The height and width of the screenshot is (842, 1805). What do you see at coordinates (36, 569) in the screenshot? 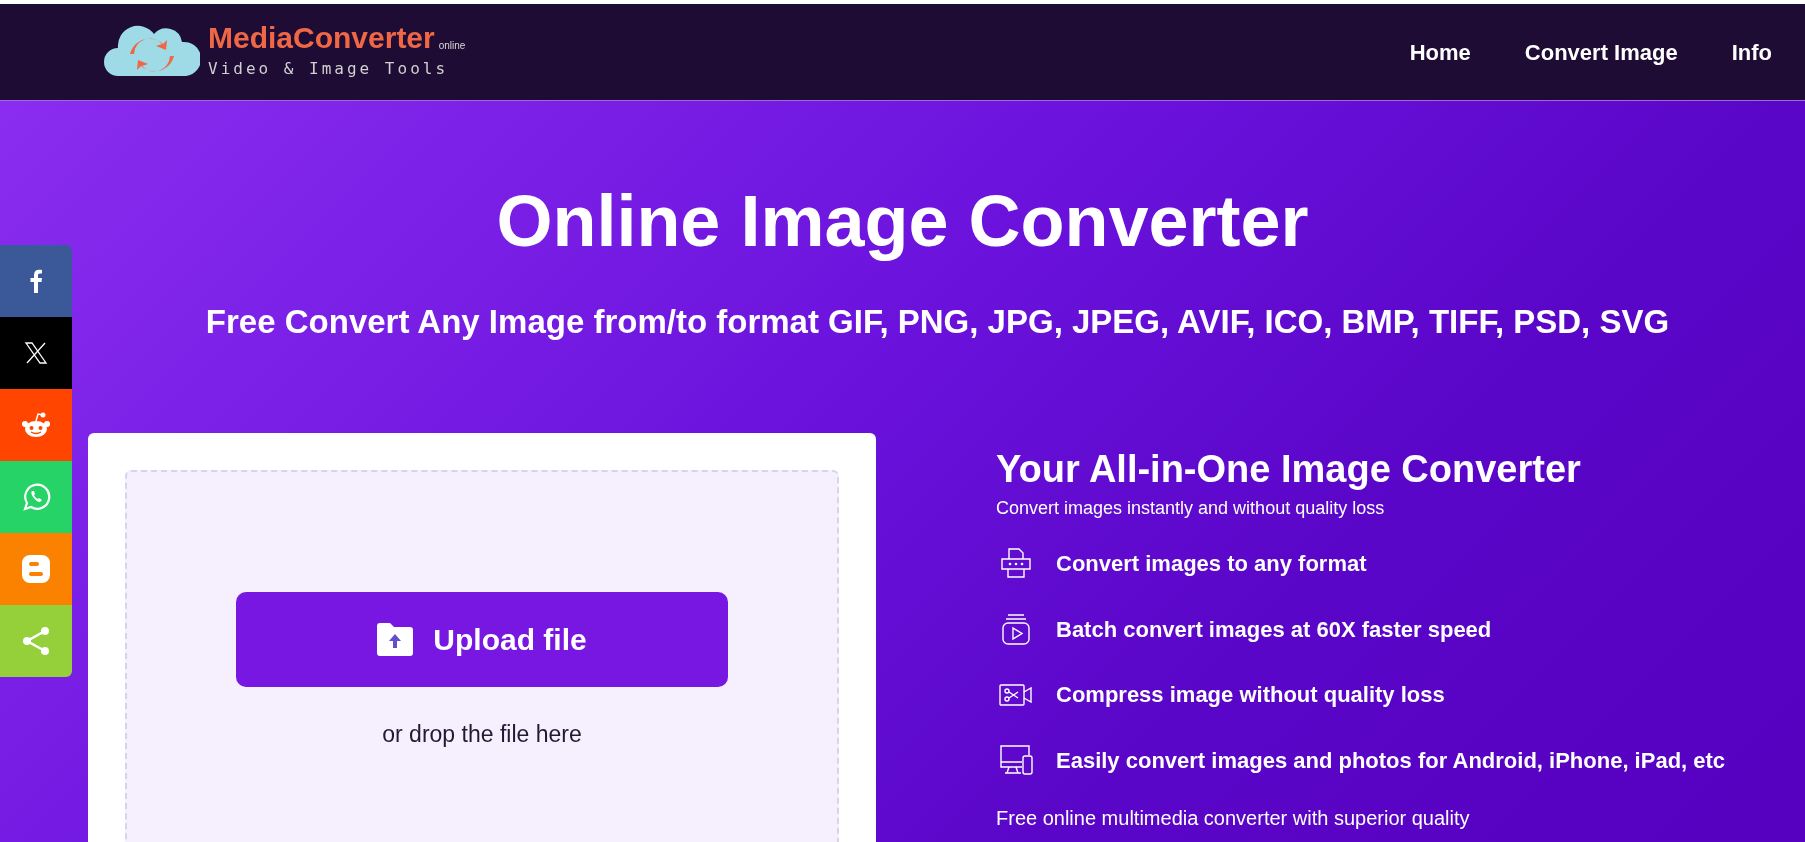
I see `blogger-icon` at bounding box center [36, 569].